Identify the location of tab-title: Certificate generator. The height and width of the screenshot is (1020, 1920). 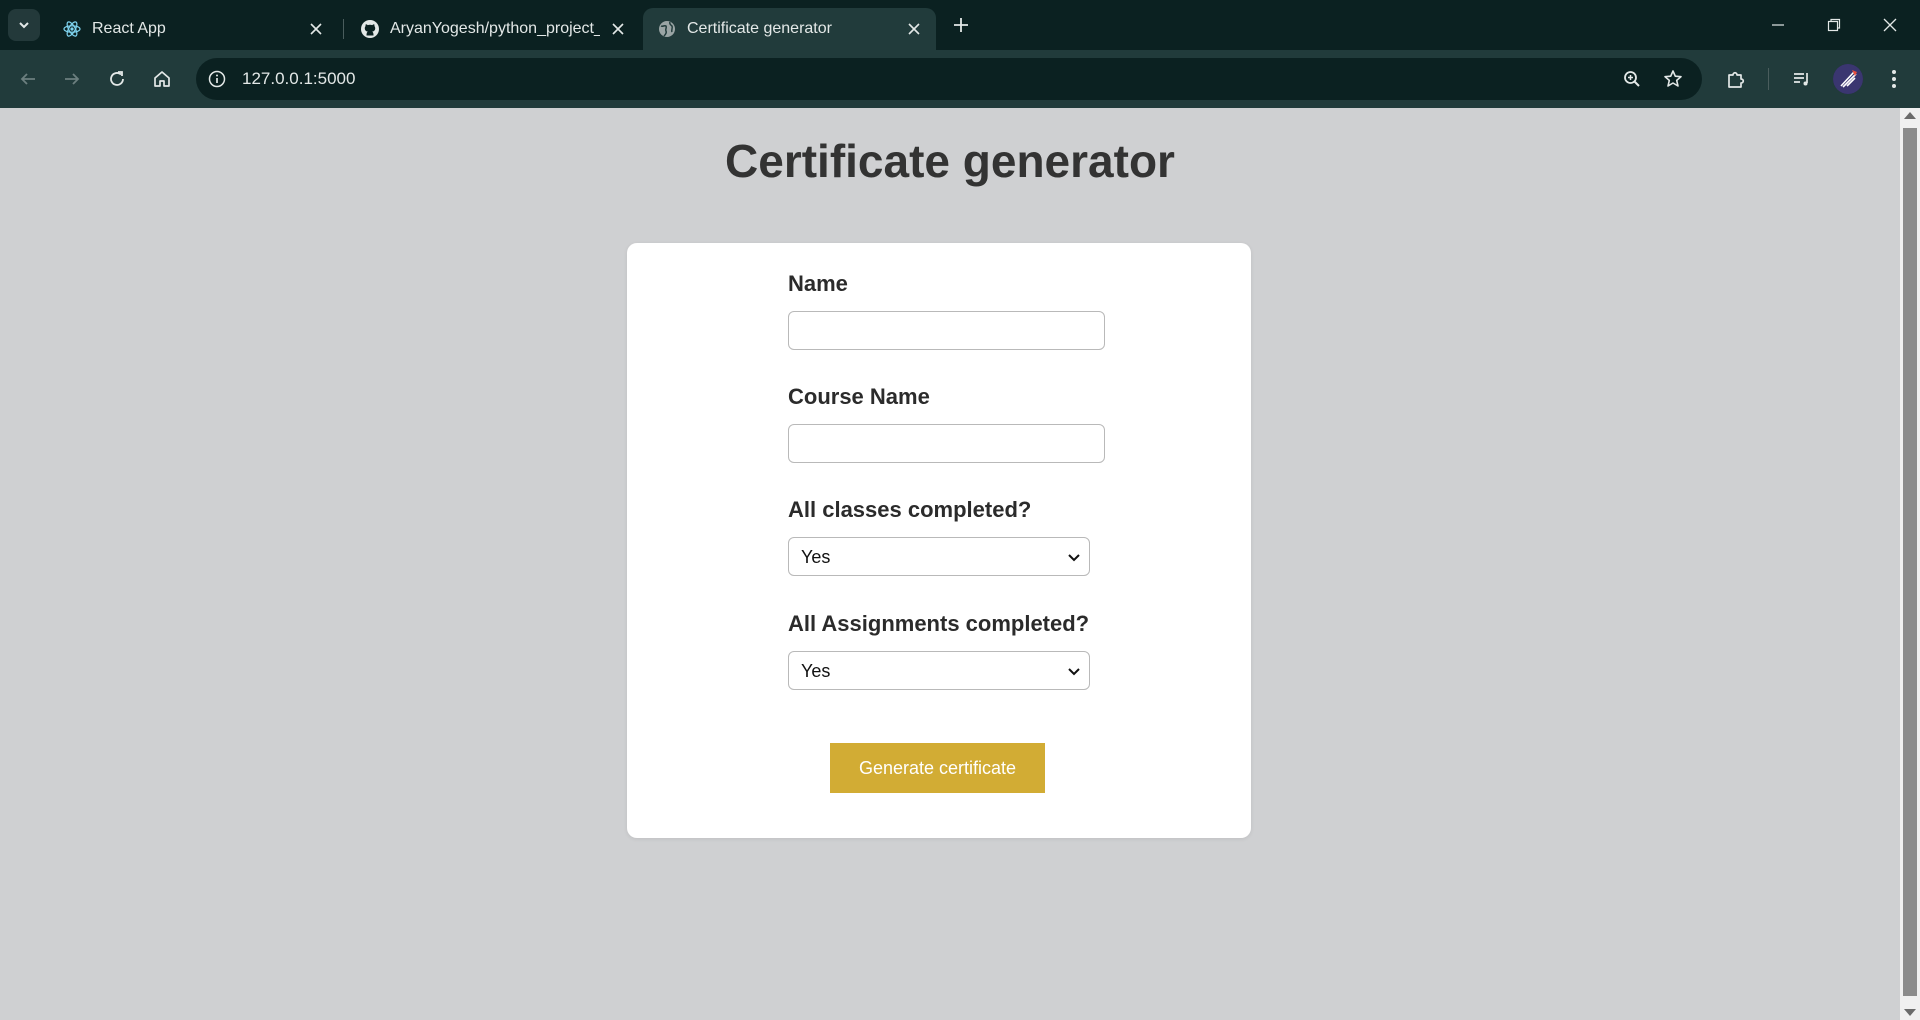
(759, 28).